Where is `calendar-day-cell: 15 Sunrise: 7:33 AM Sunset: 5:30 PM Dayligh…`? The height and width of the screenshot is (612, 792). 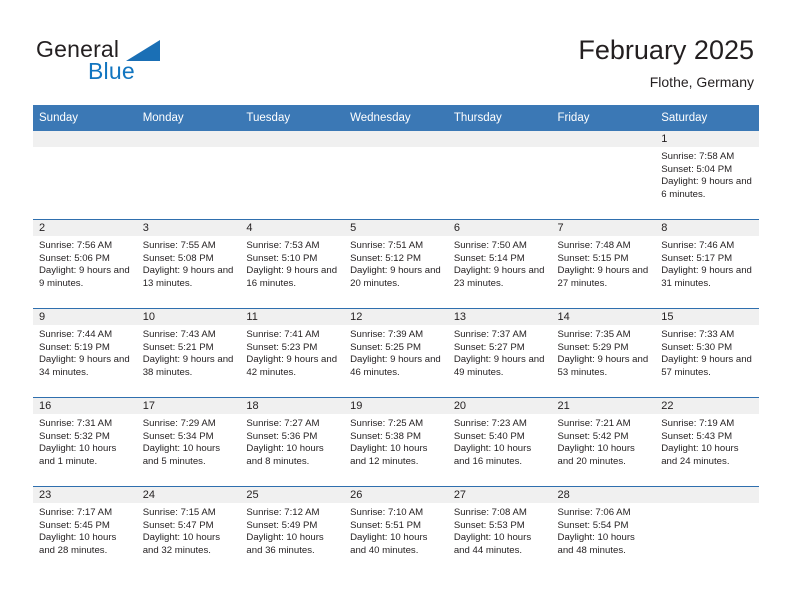 calendar-day-cell: 15 Sunrise: 7:33 AM Sunset: 5:30 PM Dayligh… is located at coordinates (707, 353).